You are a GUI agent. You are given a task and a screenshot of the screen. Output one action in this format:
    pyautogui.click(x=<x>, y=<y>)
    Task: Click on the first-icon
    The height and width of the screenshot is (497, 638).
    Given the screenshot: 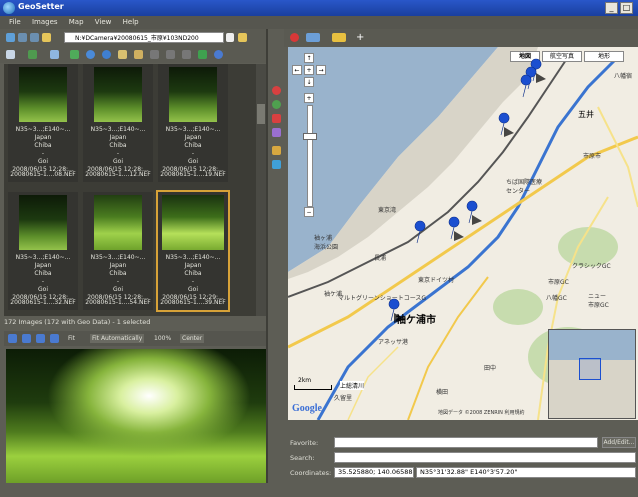 What is the action you would take?
    pyautogui.click(x=12, y=338)
    